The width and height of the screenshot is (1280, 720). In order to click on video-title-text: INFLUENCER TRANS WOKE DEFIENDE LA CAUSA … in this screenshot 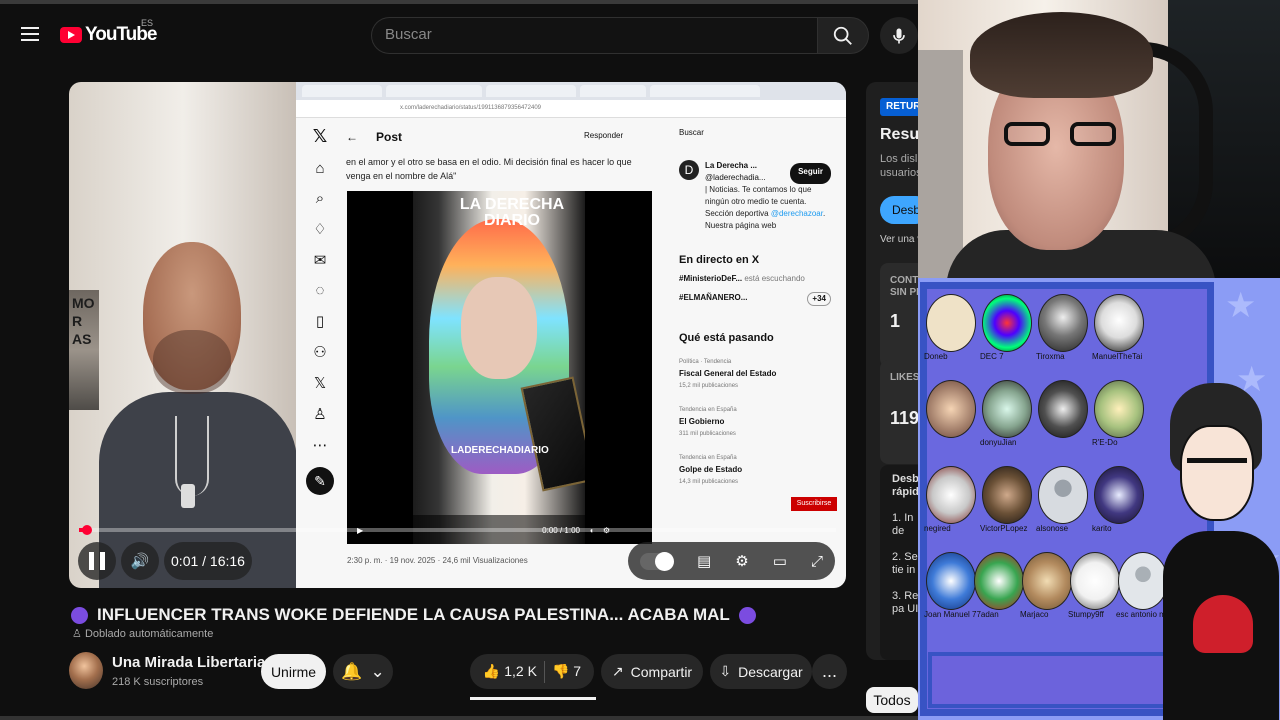, I will do `click(413, 614)`.